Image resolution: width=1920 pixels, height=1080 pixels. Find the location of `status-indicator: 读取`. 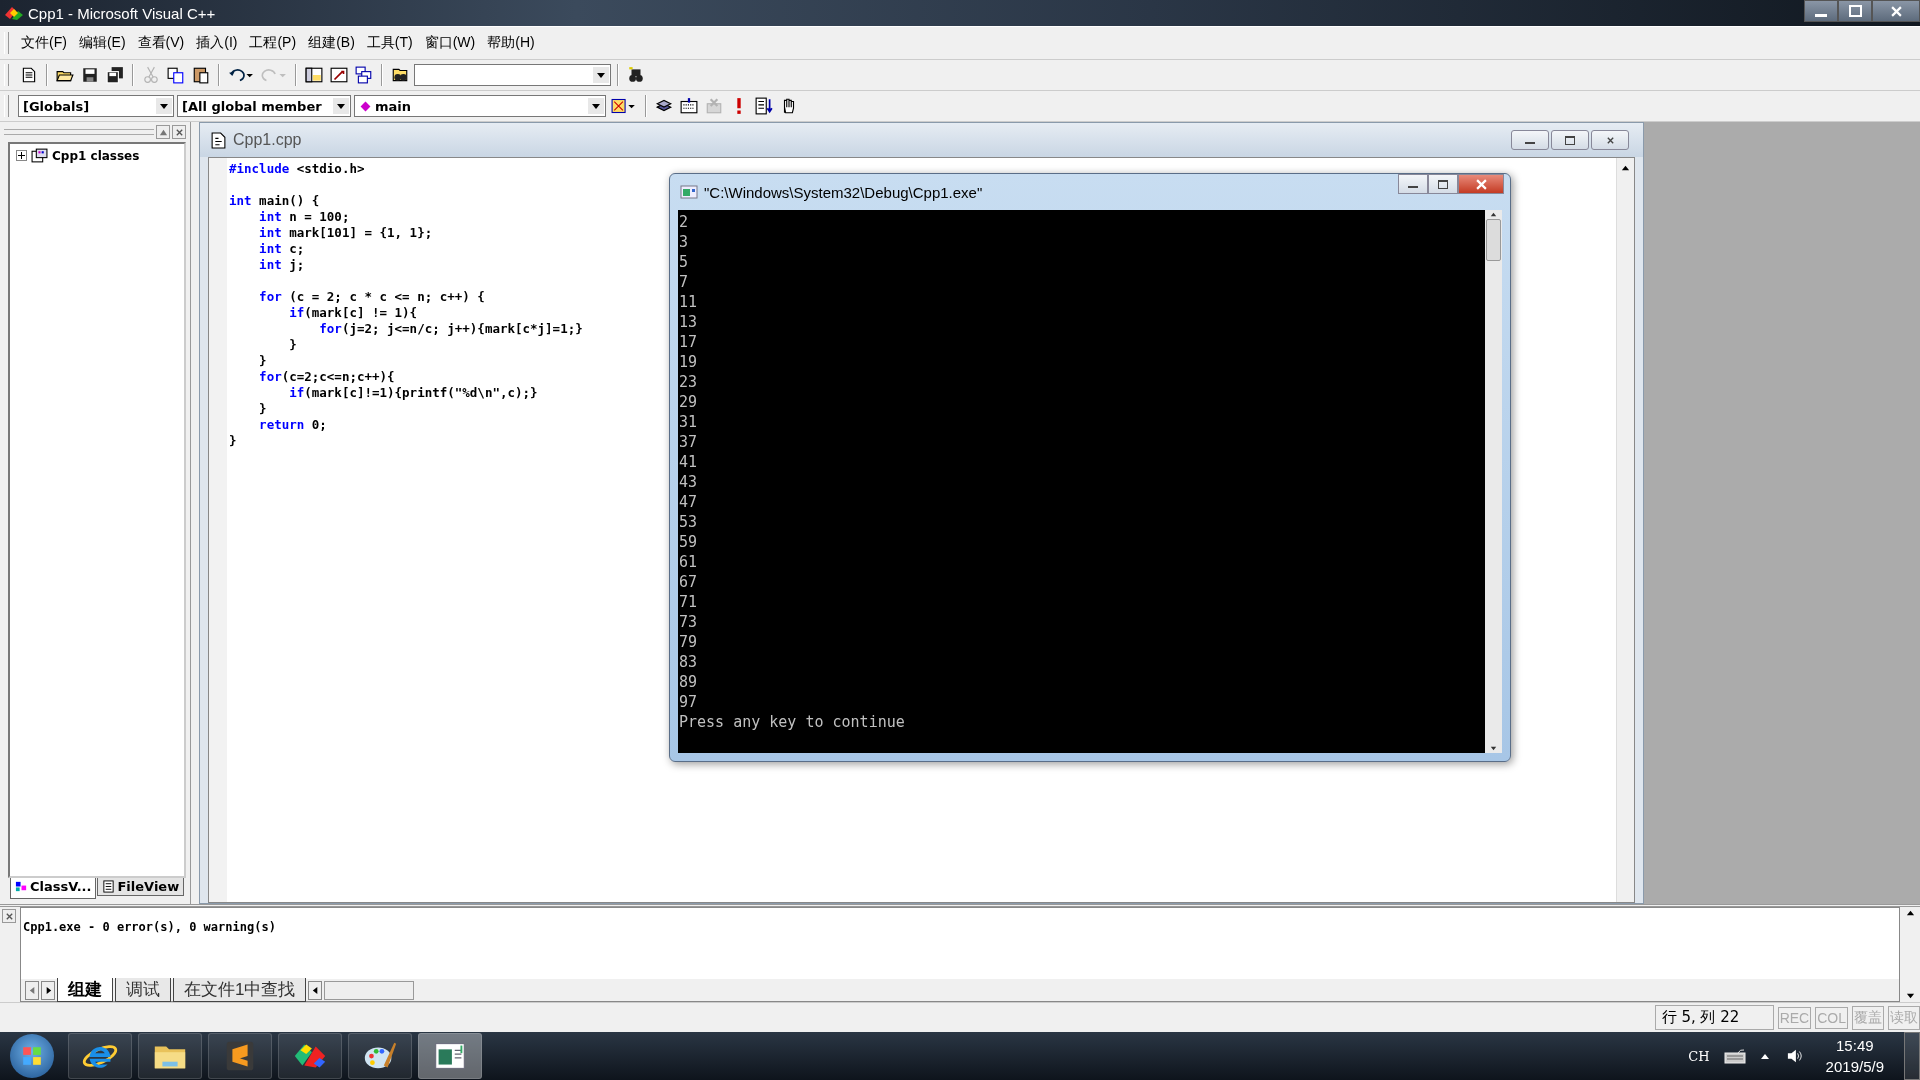

status-indicator: 读取 is located at coordinates (1904, 1017).